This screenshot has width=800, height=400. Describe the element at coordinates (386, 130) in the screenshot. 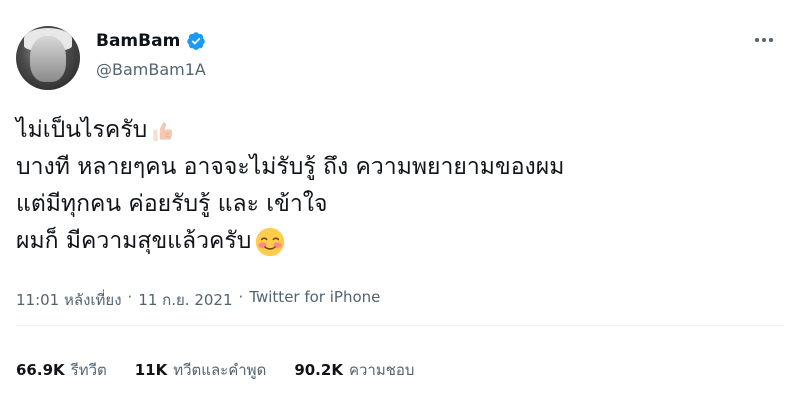

I see `tweet-line-1: ไม่เป็นไรครับ` at that location.